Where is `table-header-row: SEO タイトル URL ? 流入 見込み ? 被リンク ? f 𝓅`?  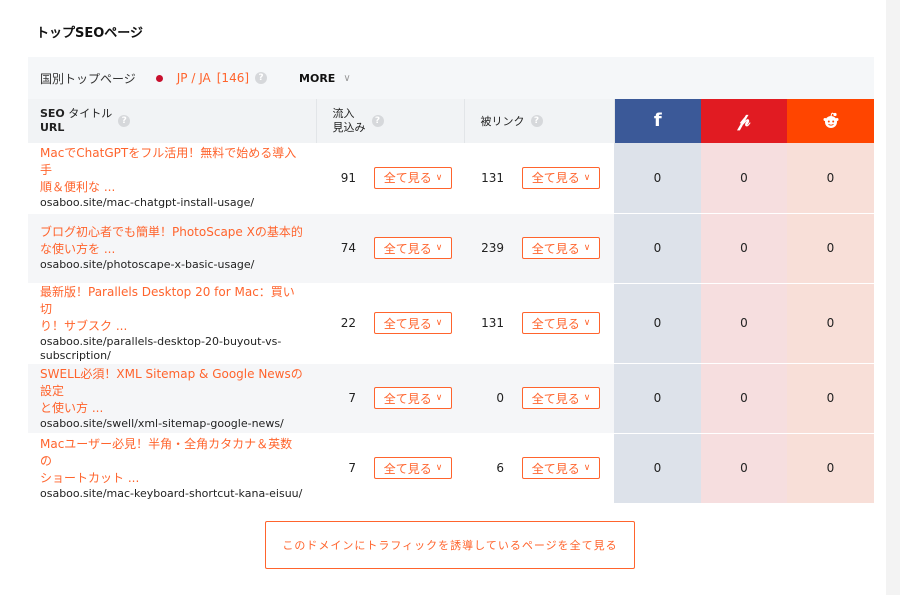
table-header-row: SEO タイトル URL ? 流入 見込み ? 被リンク ? f 𝓅 is located at coordinates (451, 121).